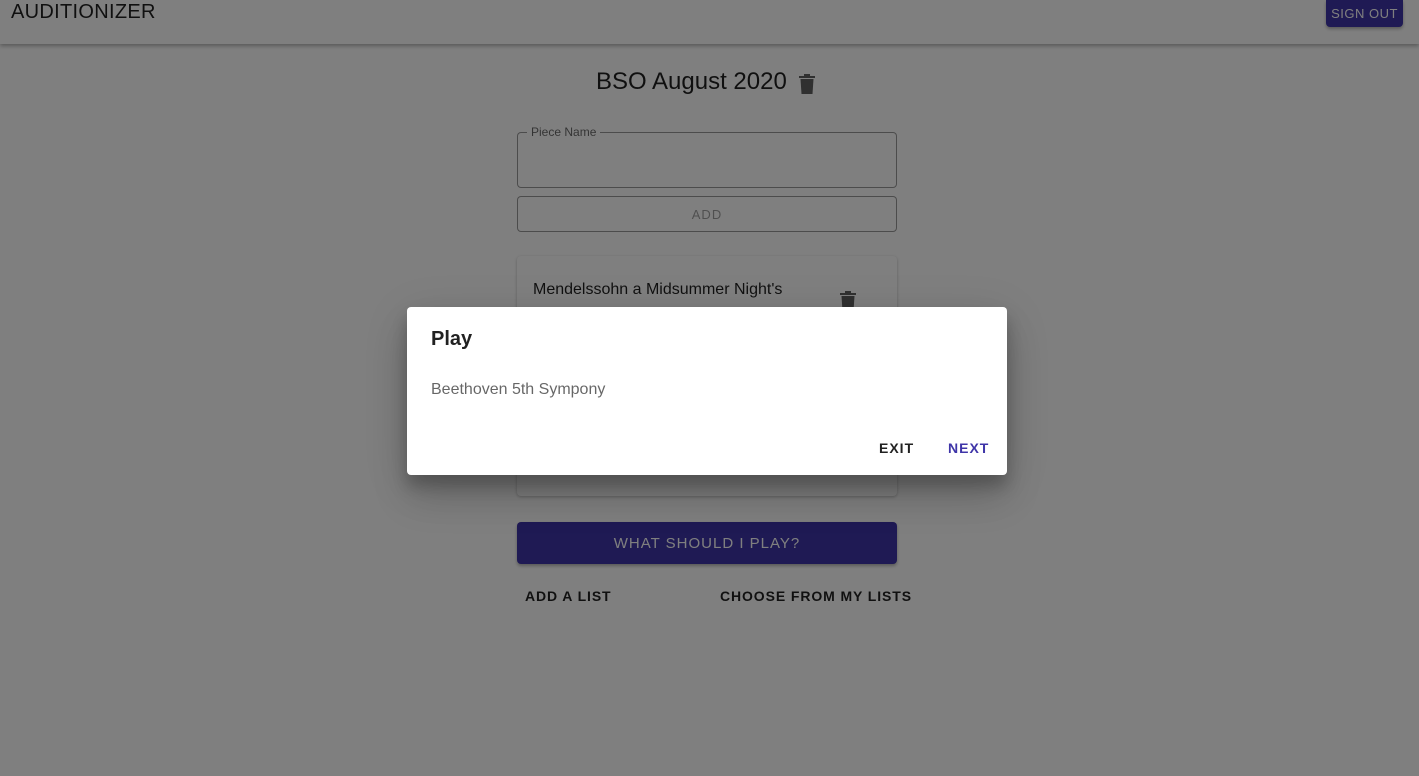 The height and width of the screenshot is (776, 1419). Describe the element at coordinates (968, 450) in the screenshot. I see `next-button: NEXT` at that location.